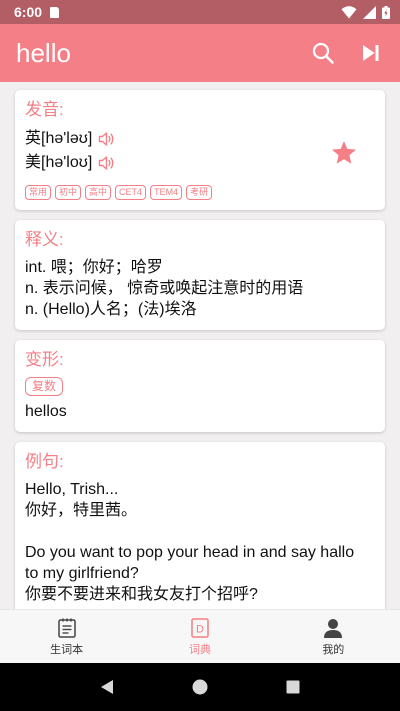 This screenshot has width=400, height=711. Describe the element at coordinates (81, 510) in the screenshot. I see `example-chinese: 你好，特里茜。` at that location.